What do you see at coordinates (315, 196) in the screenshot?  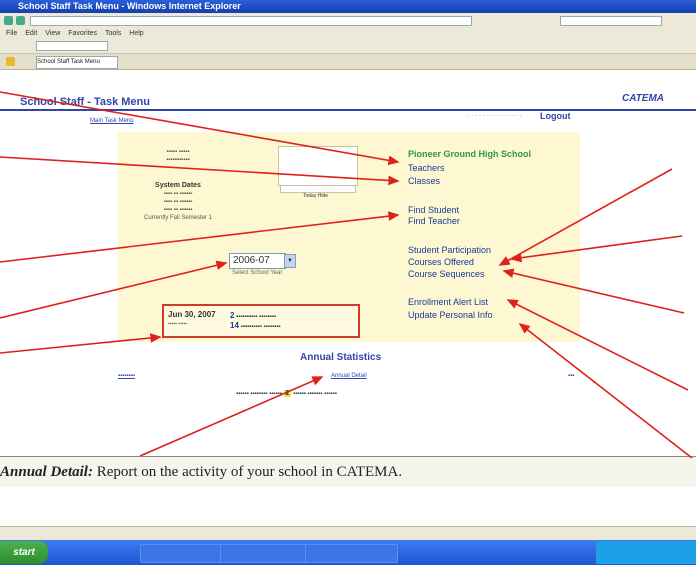 I see `calendar-buttons: Today Hide` at bounding box center [315, 196].